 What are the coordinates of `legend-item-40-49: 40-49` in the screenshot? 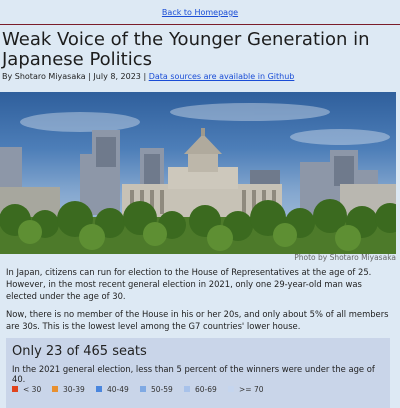 It's located at (112, 391).